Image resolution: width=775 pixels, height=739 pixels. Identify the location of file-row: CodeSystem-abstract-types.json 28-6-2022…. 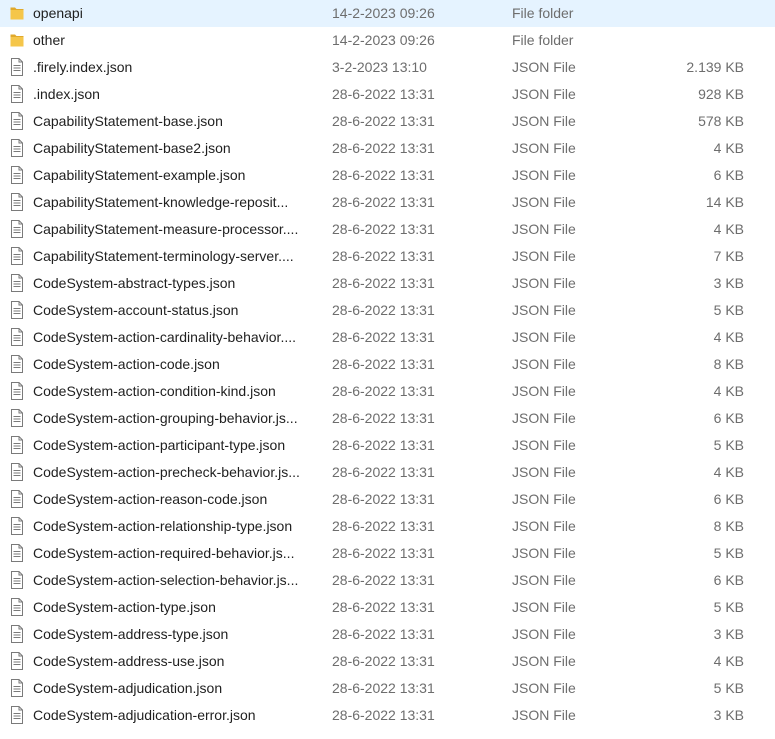
(387, 283).